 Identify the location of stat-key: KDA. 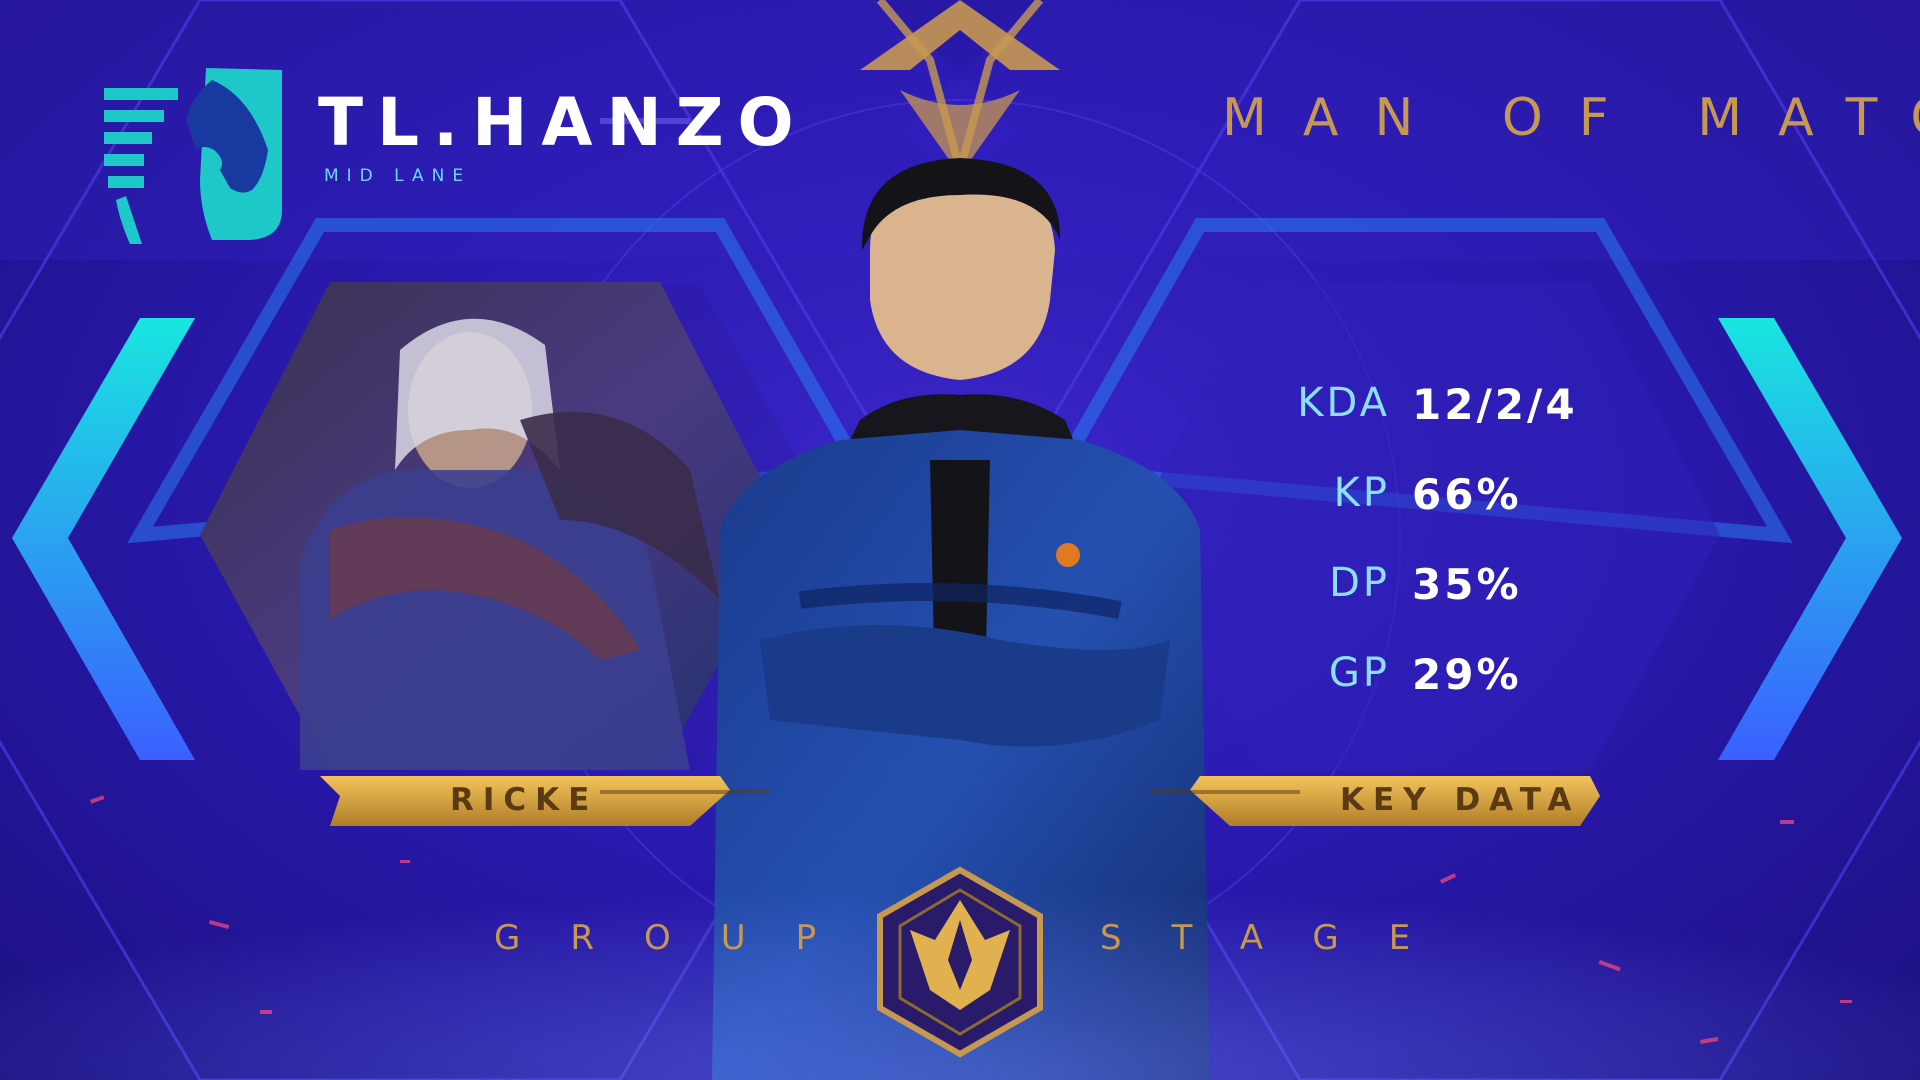
(1343, 403).